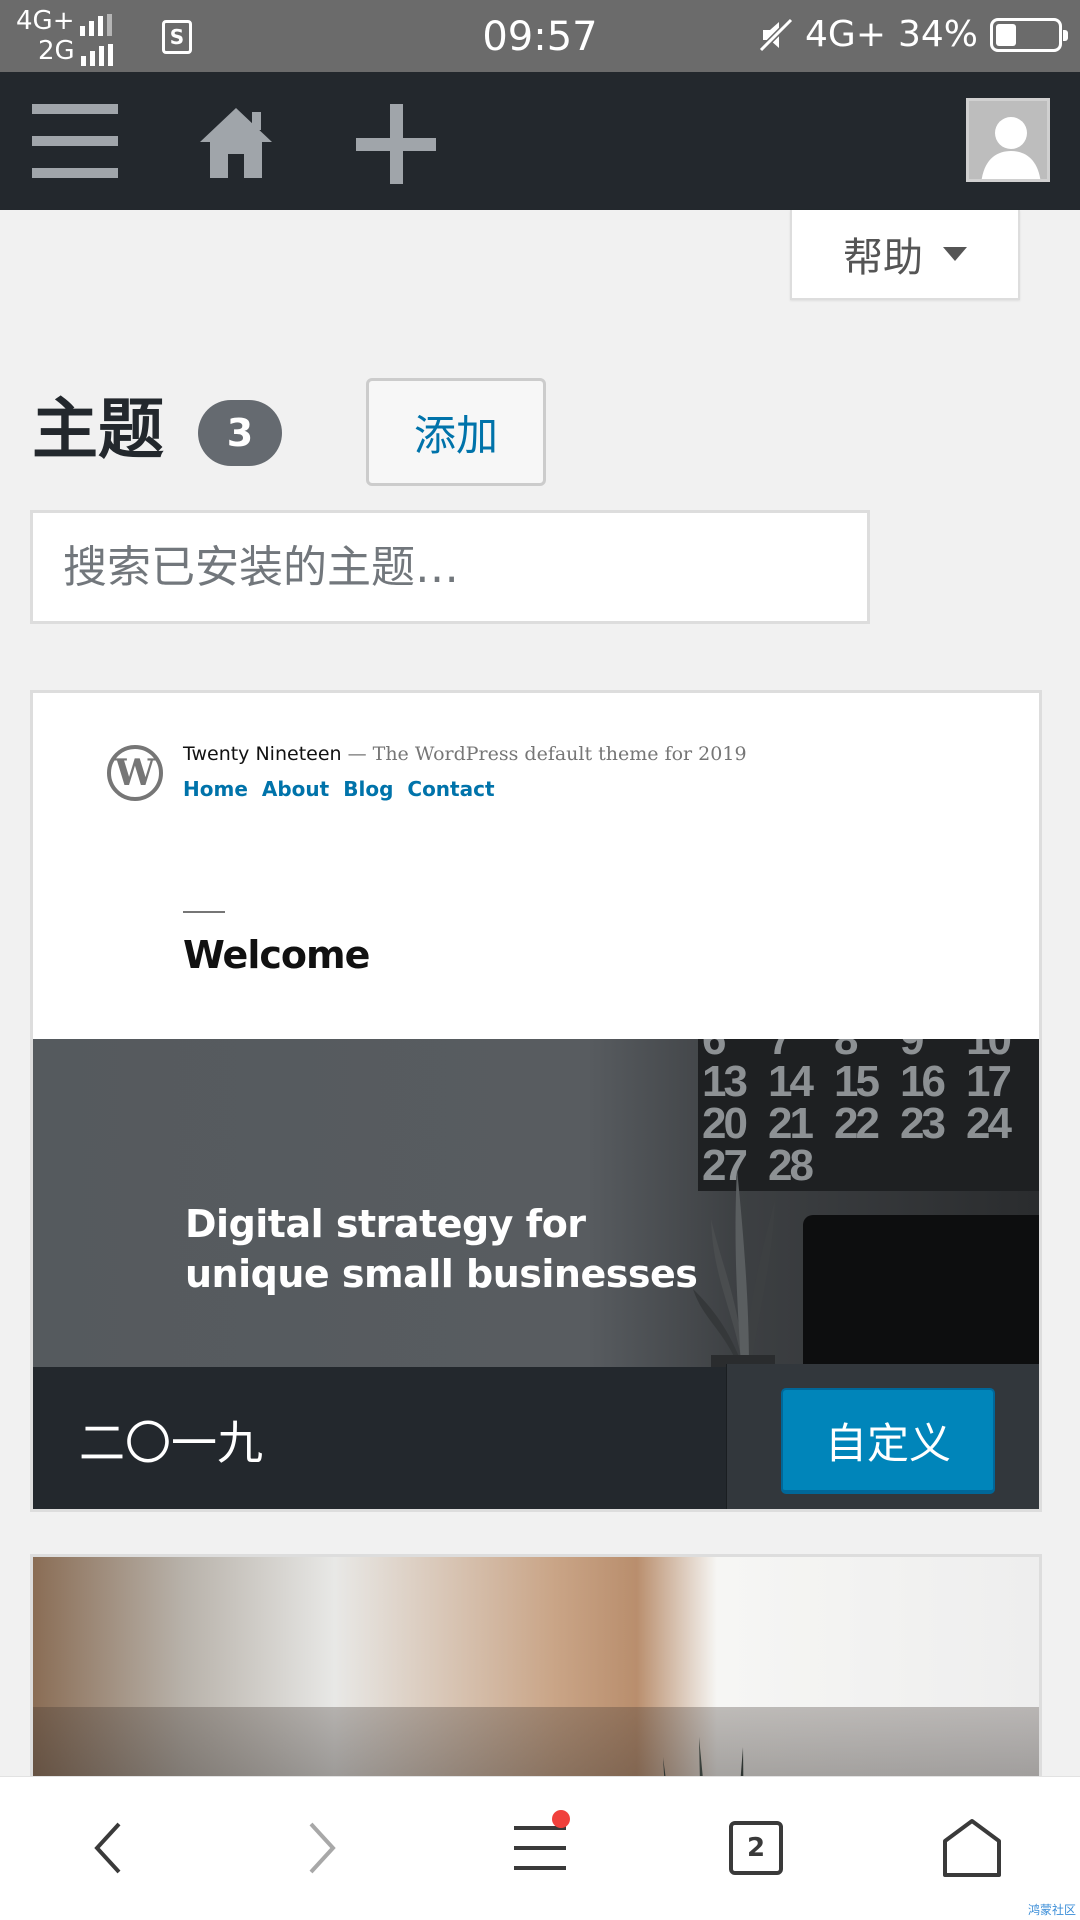 The height and width of the screenshot is (1920, 1080). I want to click on menu-lines-icon, so click(542, 1841).